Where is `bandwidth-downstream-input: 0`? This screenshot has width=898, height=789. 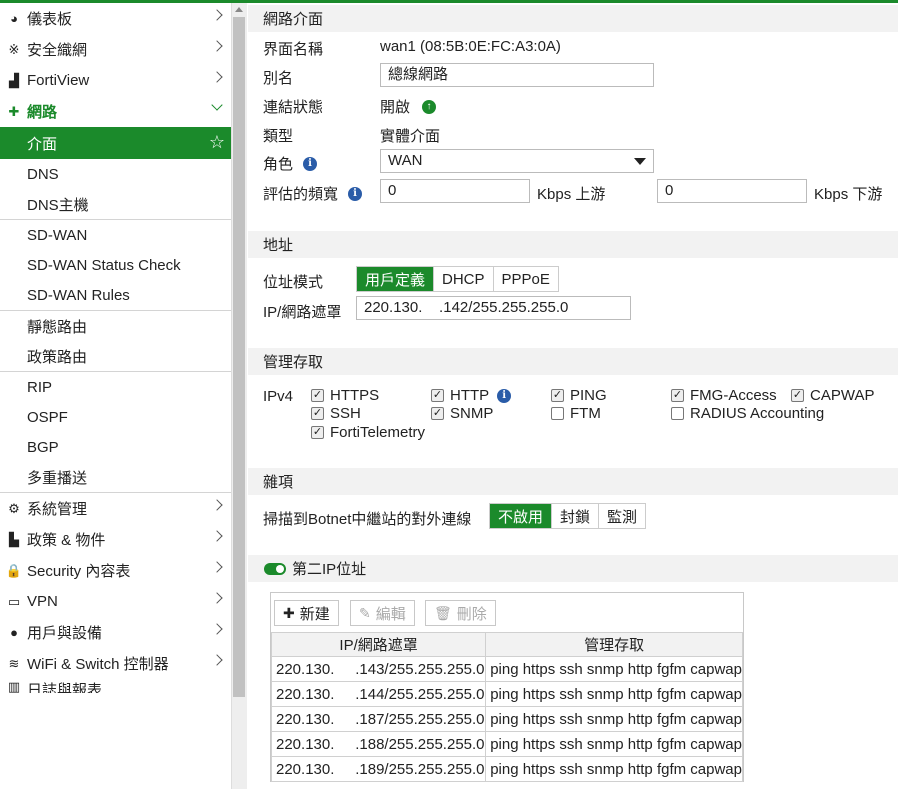
bandwidth-downstream-input: 0 is located at coordinates (732, 191).